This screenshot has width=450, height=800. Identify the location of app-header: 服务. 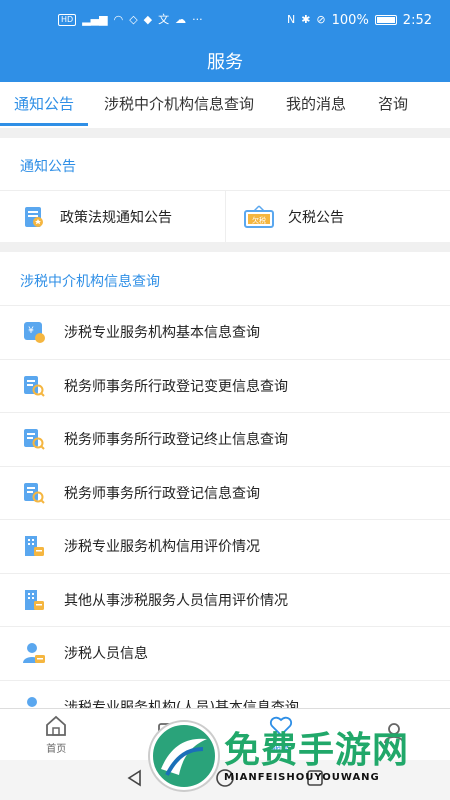
(225, 61).